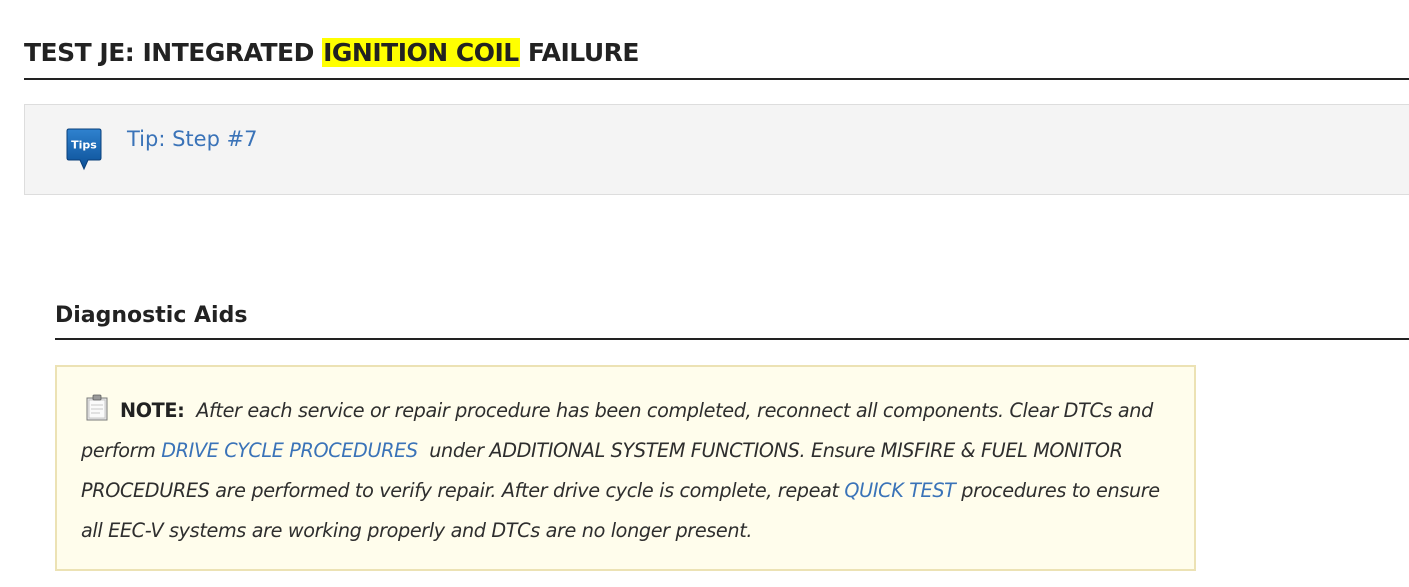  I want to click on tips-icon-label: Tips, so click(84, 145).